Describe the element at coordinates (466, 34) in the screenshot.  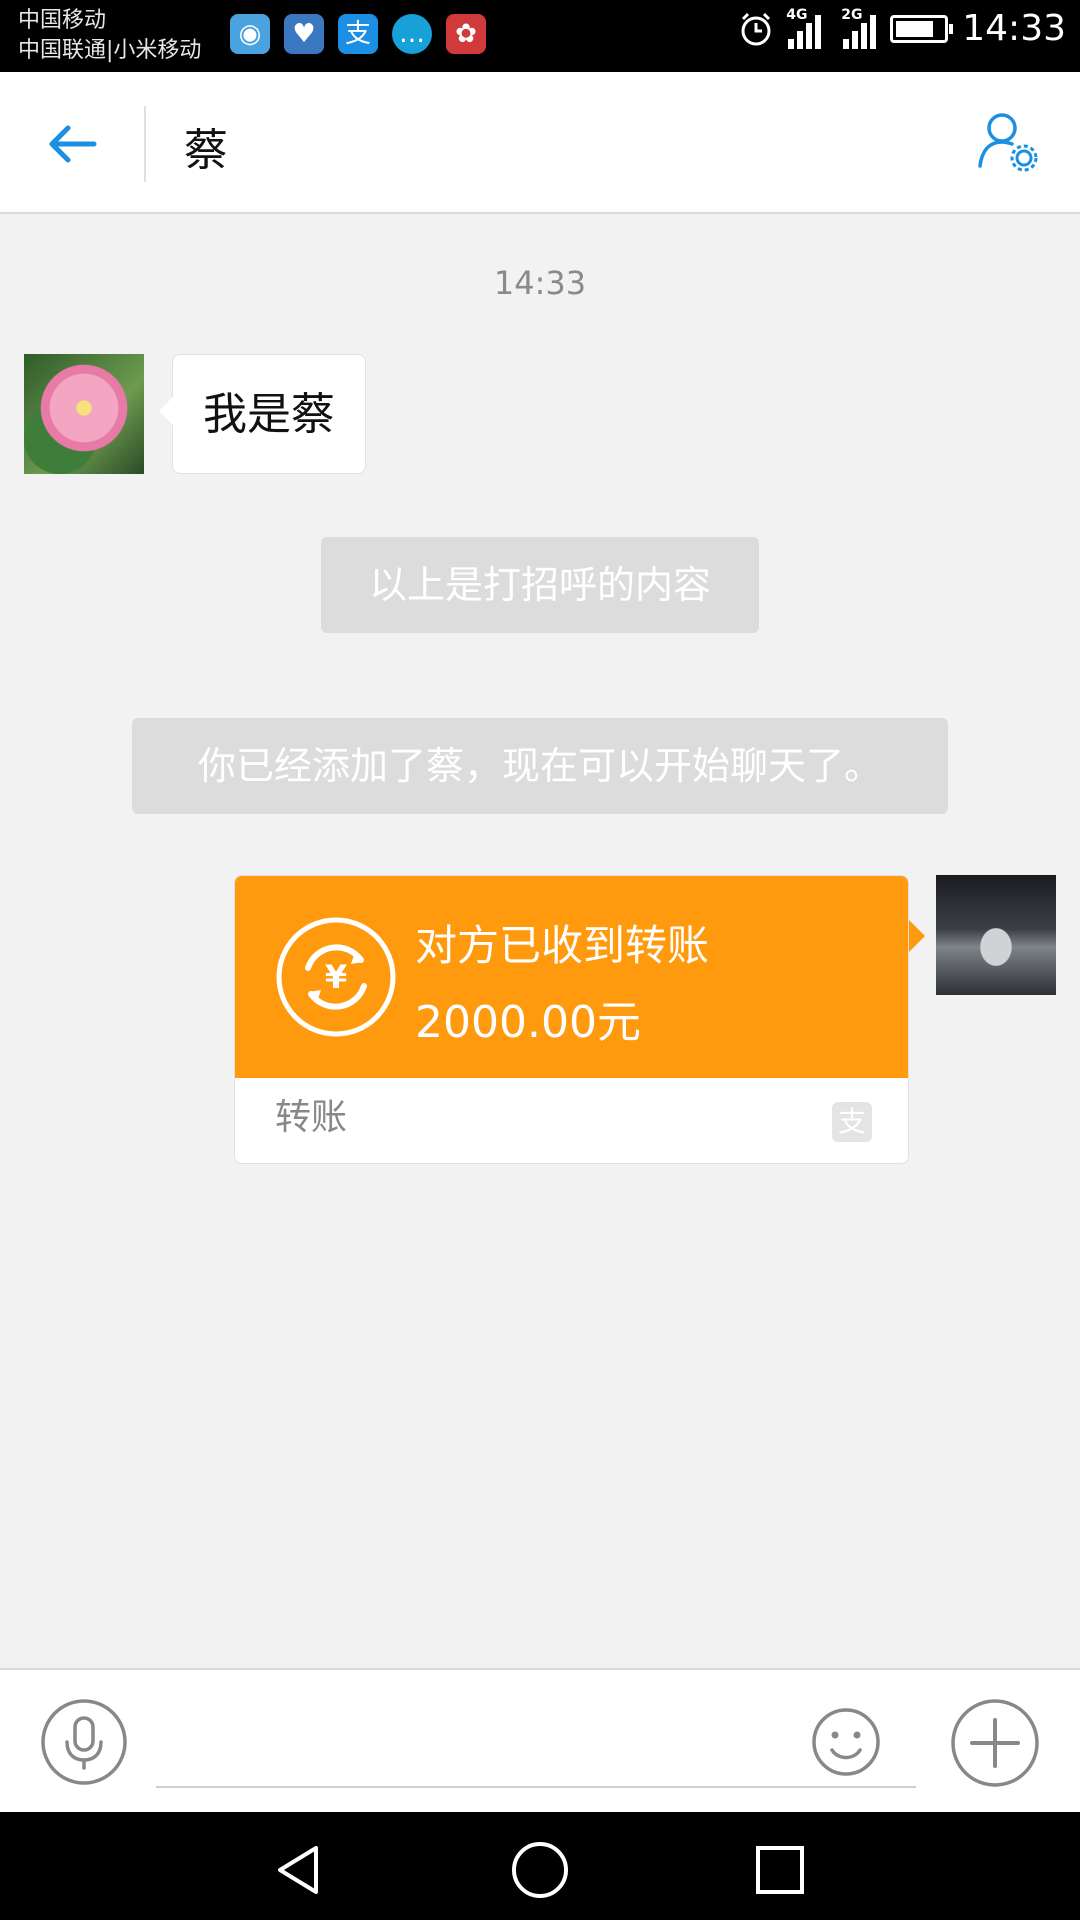
I see `huawei-icon: ✿` at that location.